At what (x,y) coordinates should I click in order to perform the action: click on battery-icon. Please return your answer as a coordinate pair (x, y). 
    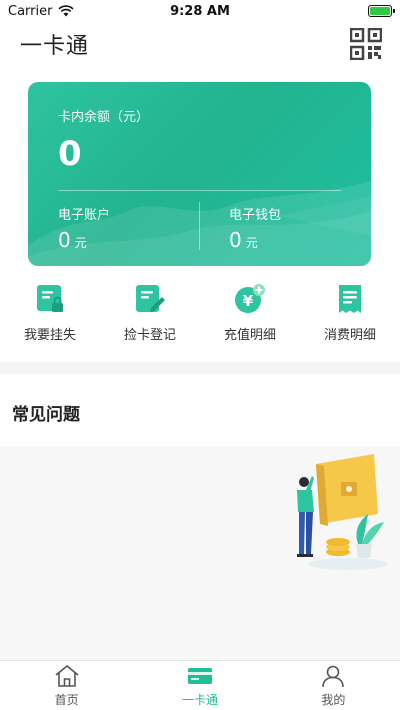
    Looking at the image, I should click on (381, 11).